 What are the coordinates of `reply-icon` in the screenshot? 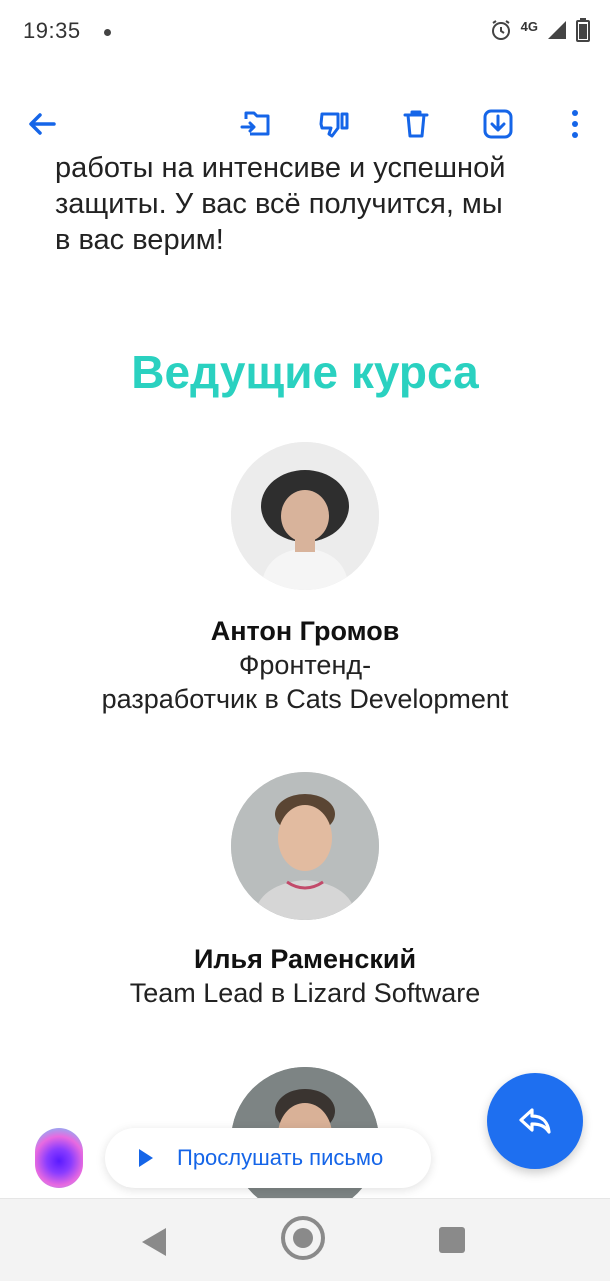 It's located at (535, 1121).